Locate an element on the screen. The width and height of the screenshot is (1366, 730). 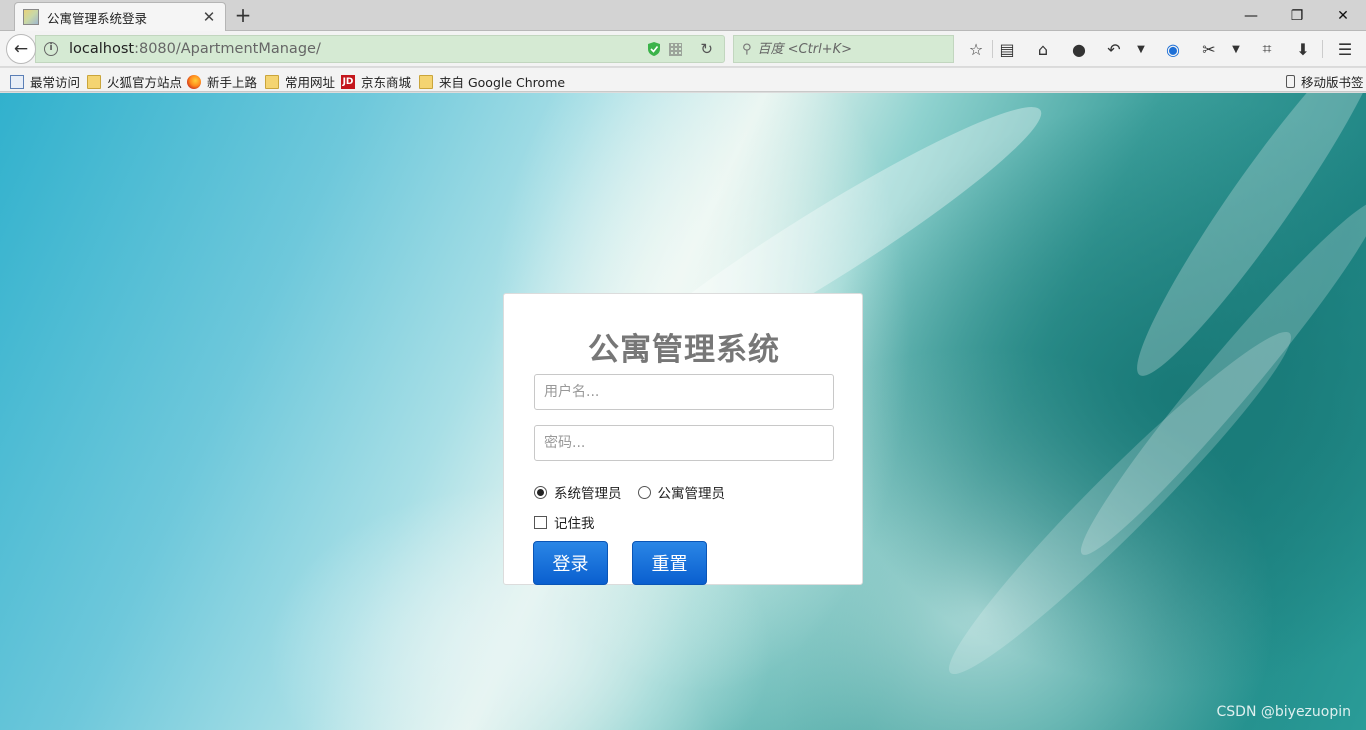
mobile-bookmarks-label: 移动版书签 is located at coordinates (1332, 82).